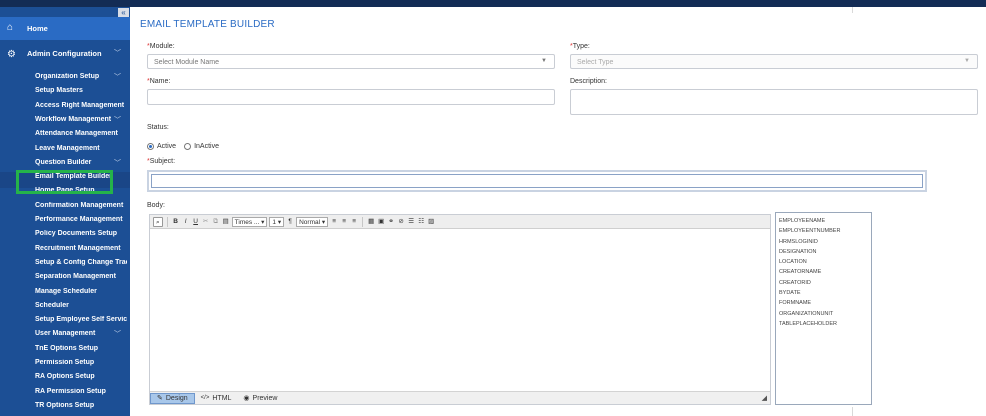 The image size is (986, 416). What do you see at coordinates (823, 303) in the screenshot?
I see `placeholder-item: FORMNAME` at bounding box center [823, 303].